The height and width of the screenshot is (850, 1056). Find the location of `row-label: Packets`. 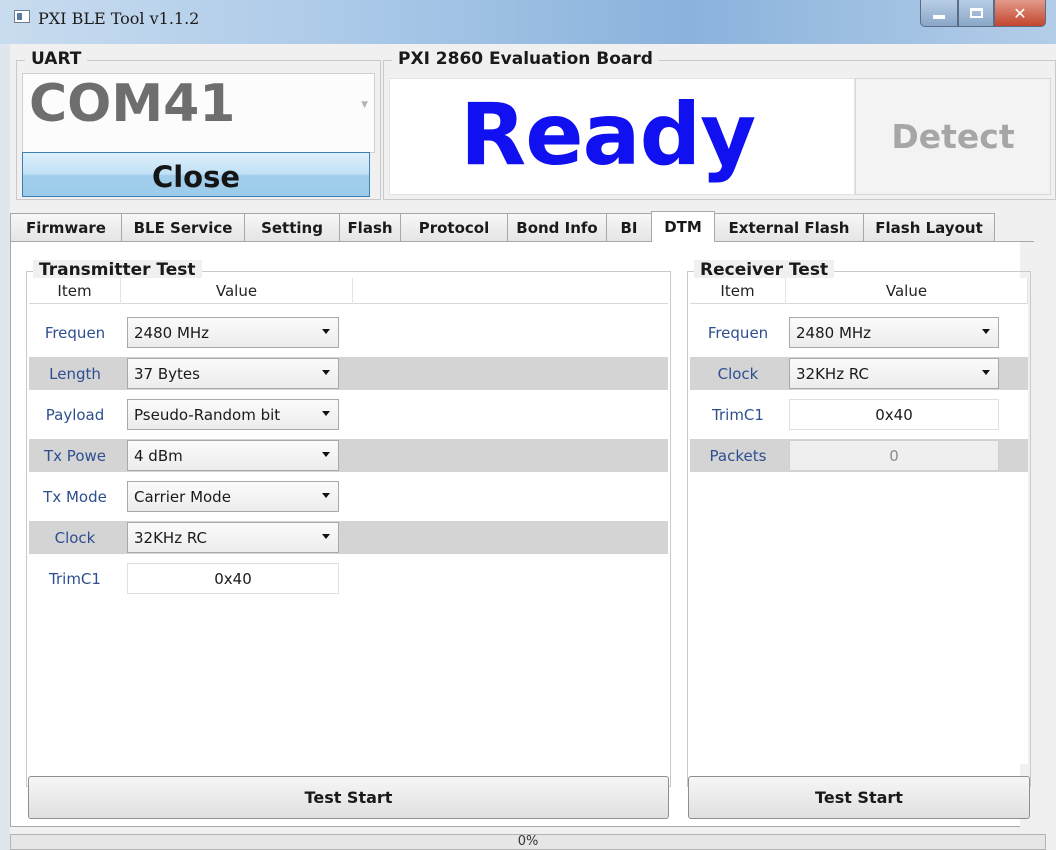

row-label: Packets is located at coordinates (738, 455).